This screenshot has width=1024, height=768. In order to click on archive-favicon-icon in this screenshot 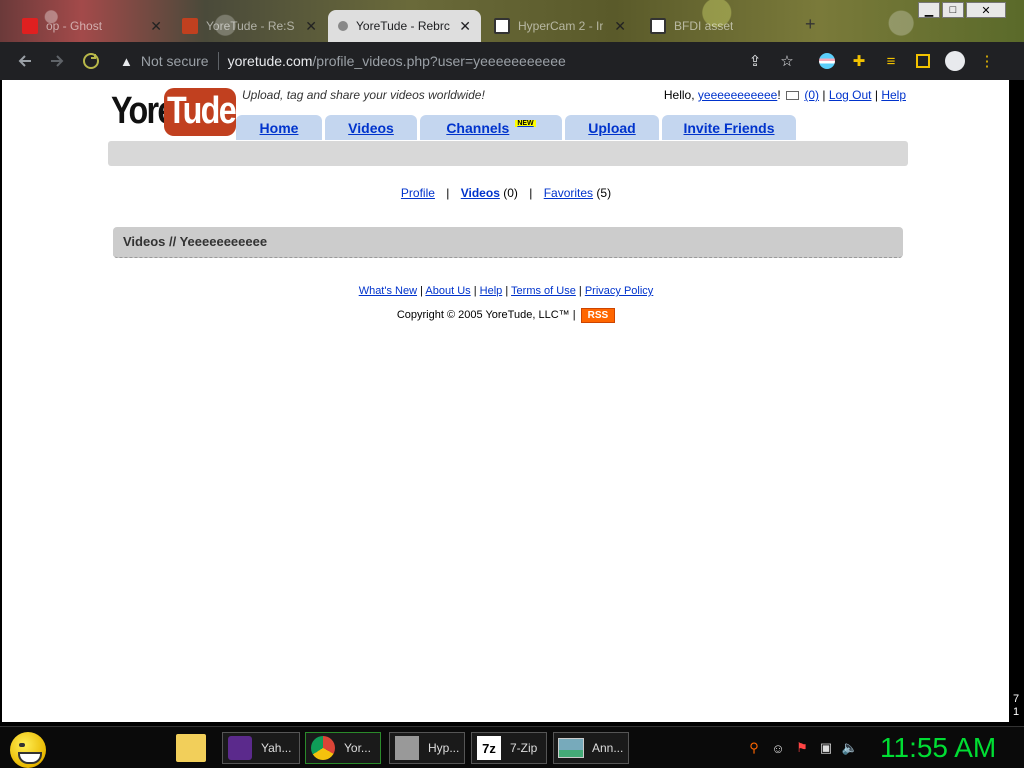, I will do `click(658, 26)`.